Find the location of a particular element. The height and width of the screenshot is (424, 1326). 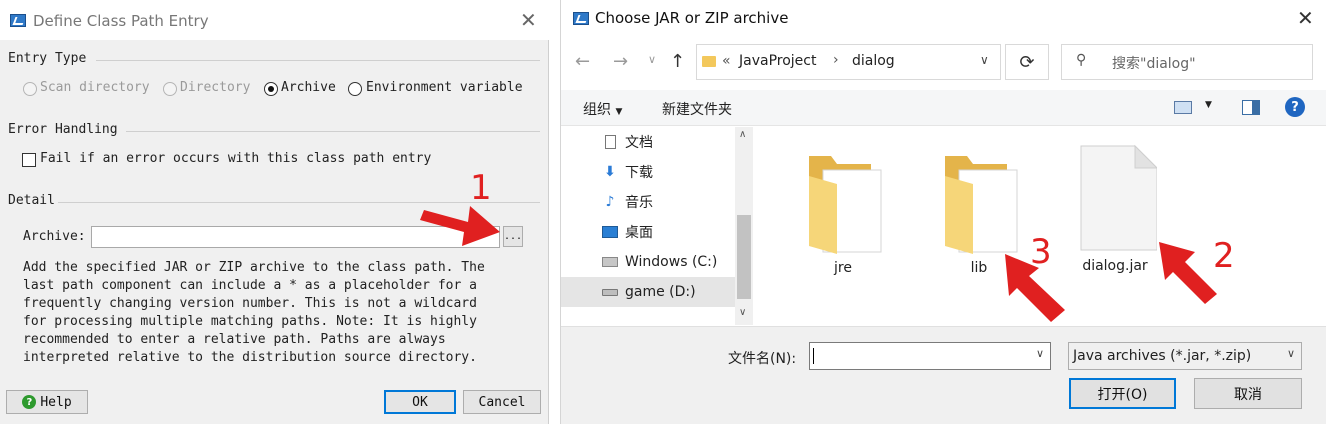

detail-heading: Detail is located at coordinates (31, 200).